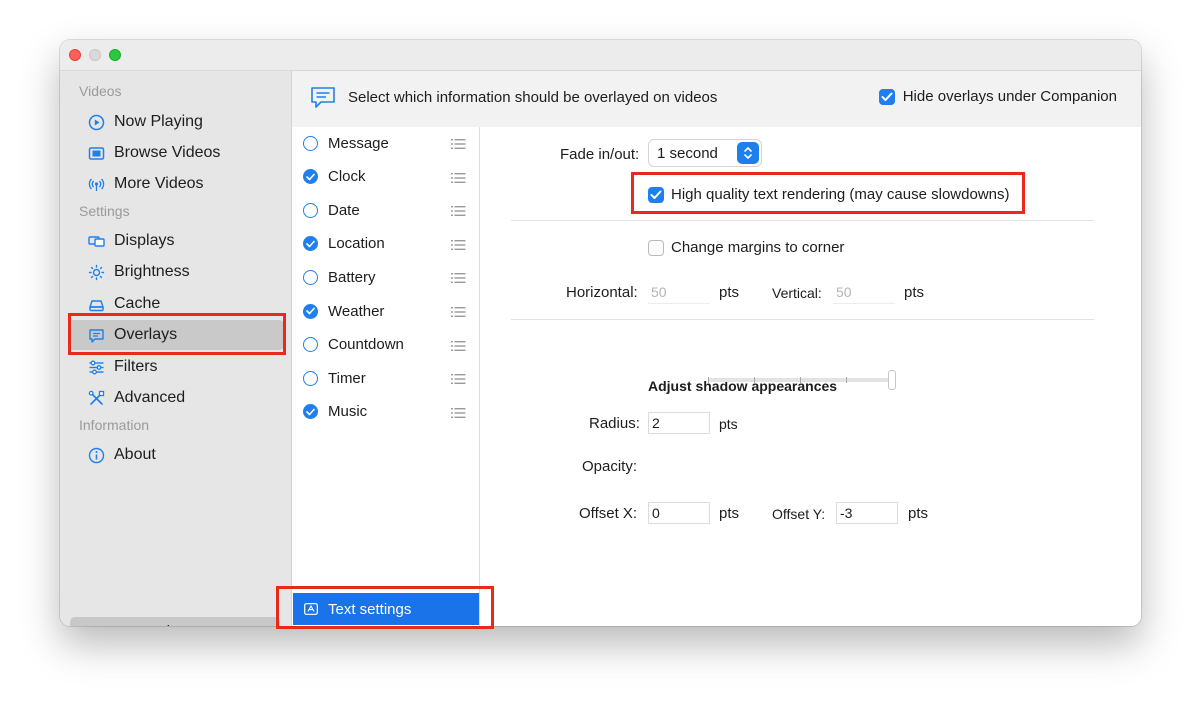  Describe the element at coordinates (311, 609) in the screenshot. I see `text-box-icon` at that location.